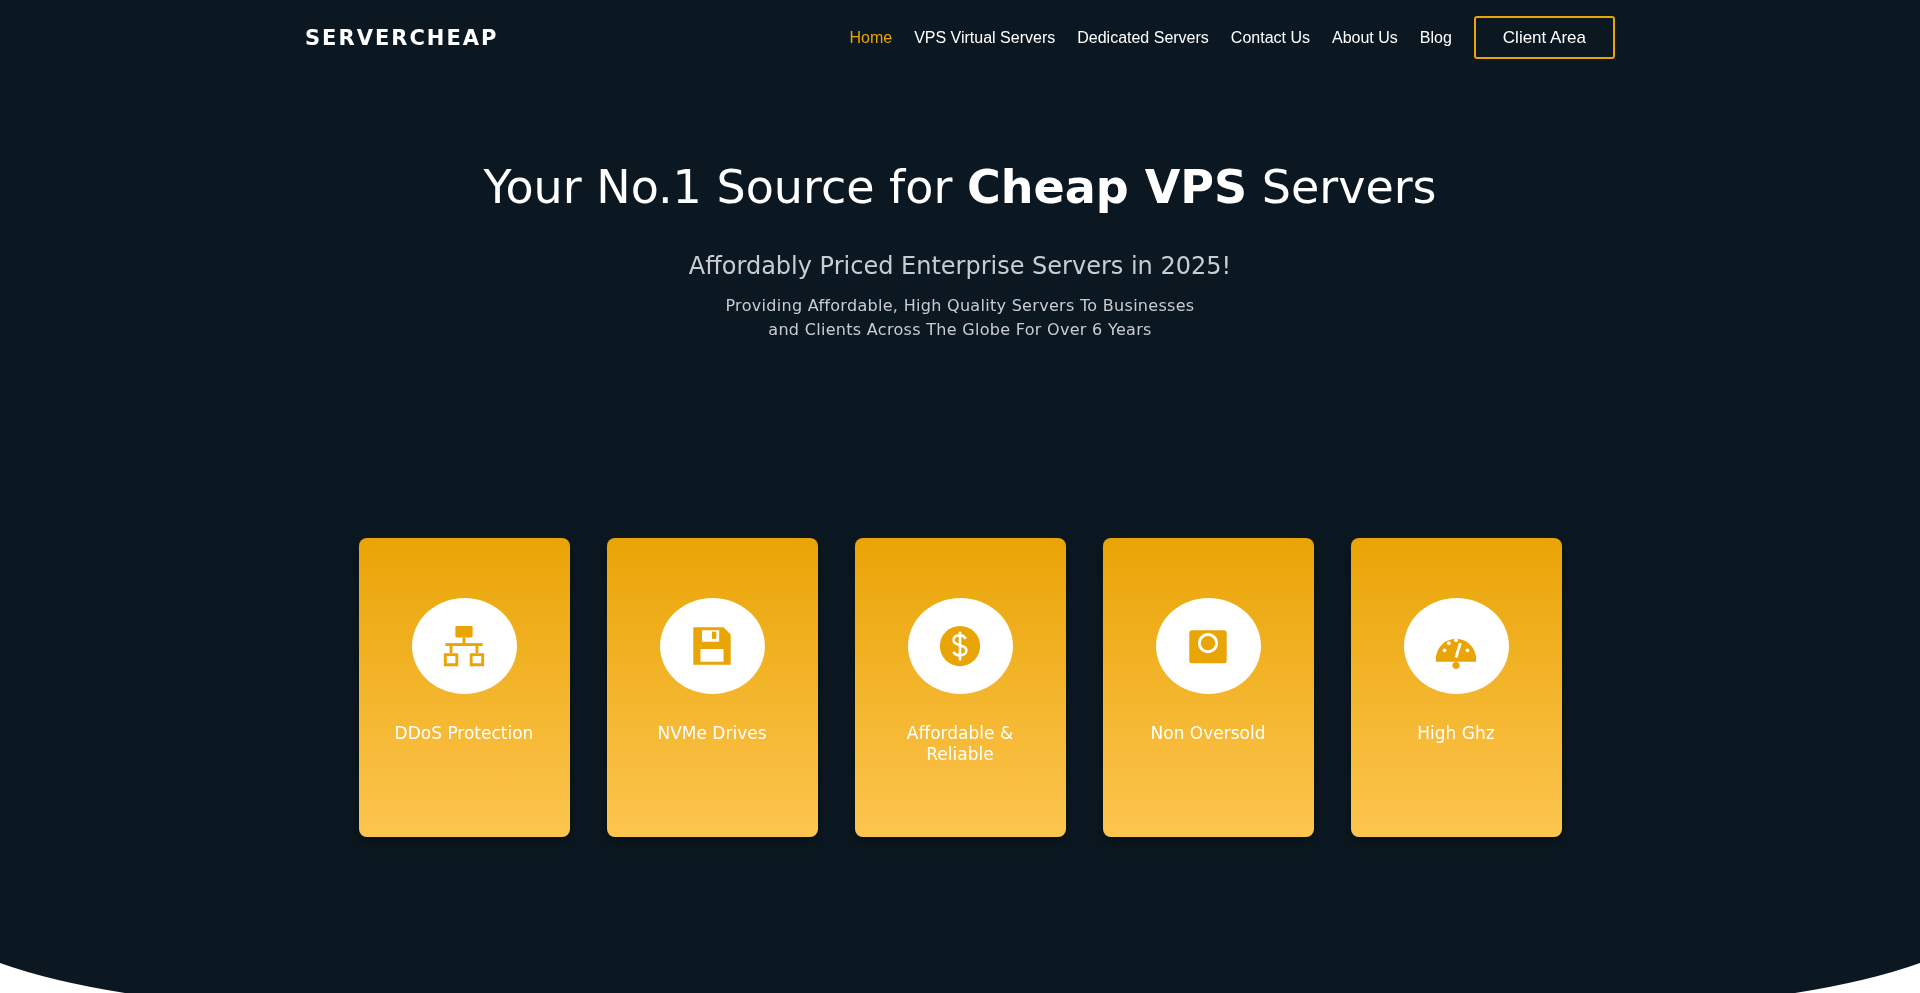  What do you see at coordinates (960, 744) in the screenshot?
I see `feature-label: Affordable & Reliable` at bounding box center [960, 744].